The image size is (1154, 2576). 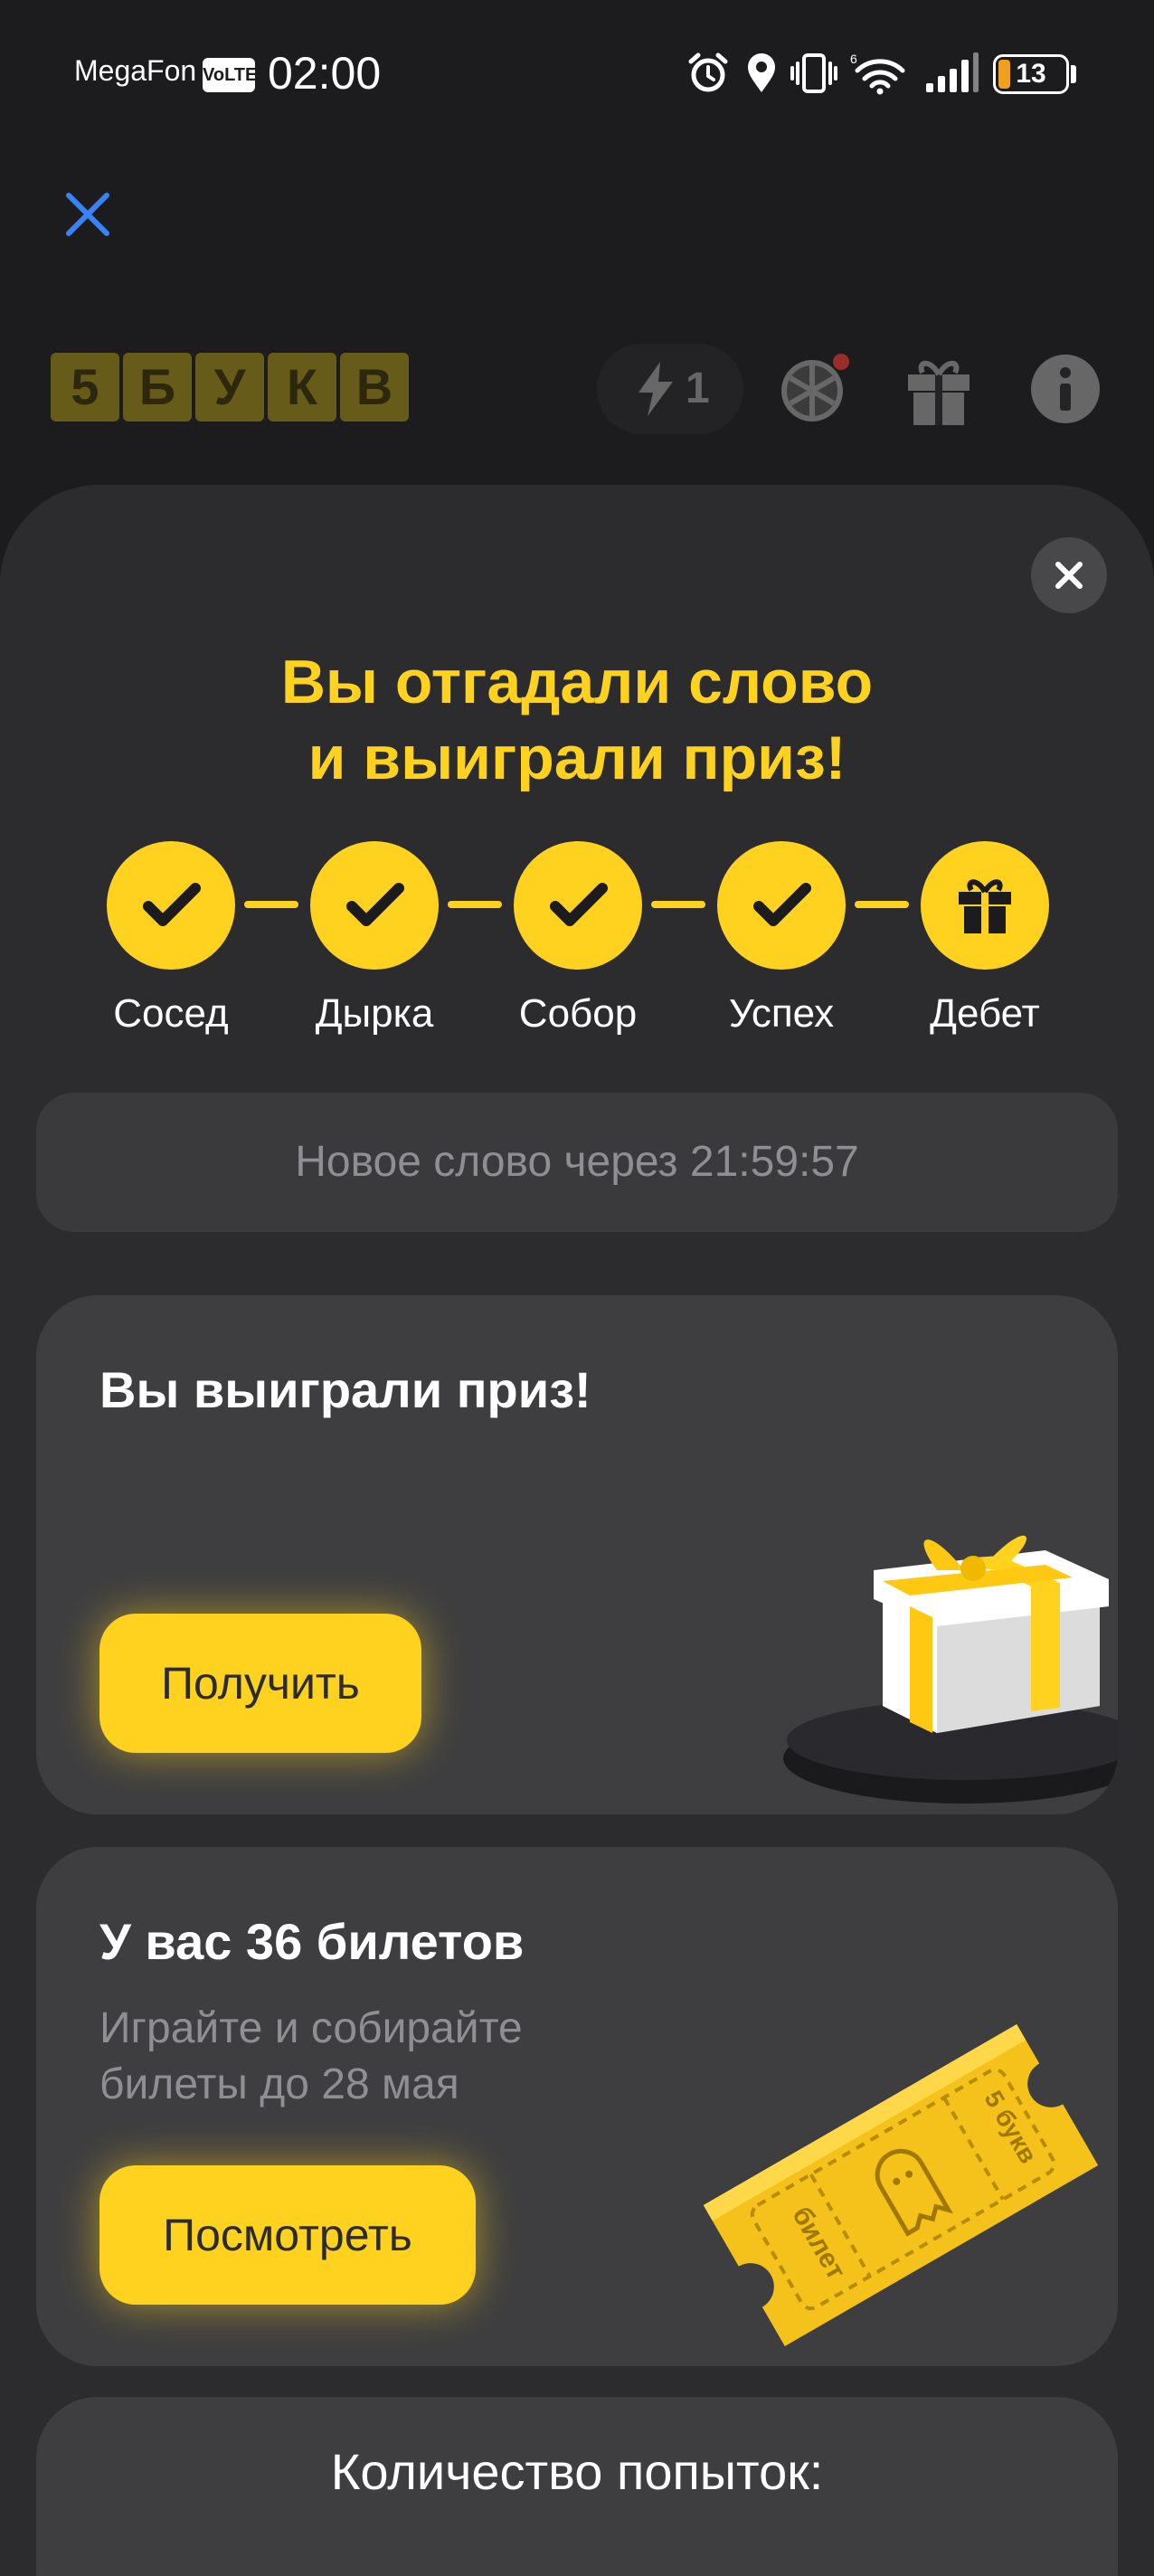 I want to click on step-label: Сосед, so click(x=171, y=1013).